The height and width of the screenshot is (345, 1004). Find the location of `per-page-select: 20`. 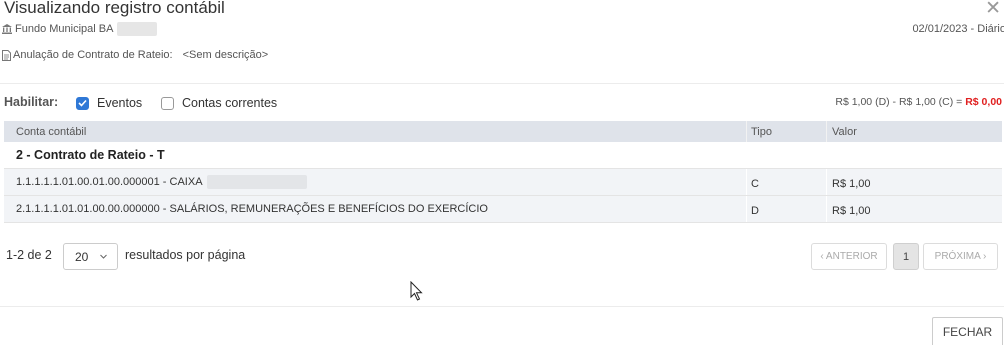

per-page-select: 20 is located at coordinates (90, 256).